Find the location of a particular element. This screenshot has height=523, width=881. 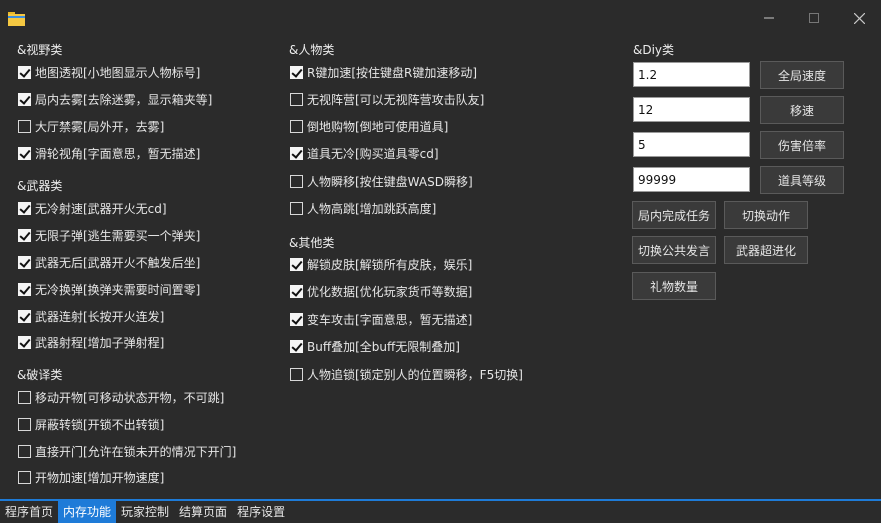

checkbox-teleport: 人物瞬移[按住键盘WASD瞬移] is located at coordinates (381, 181).